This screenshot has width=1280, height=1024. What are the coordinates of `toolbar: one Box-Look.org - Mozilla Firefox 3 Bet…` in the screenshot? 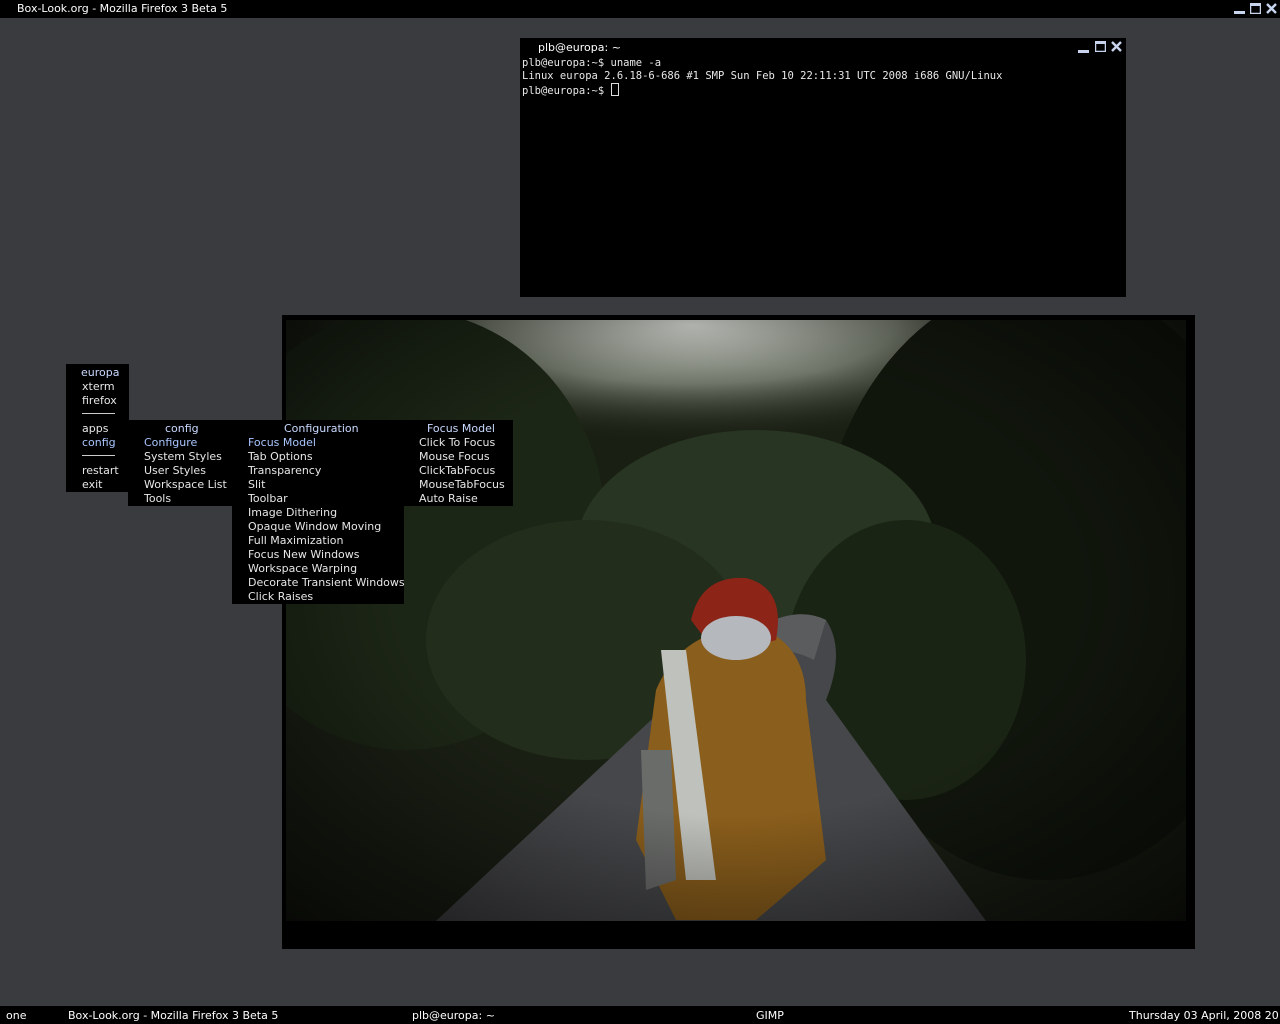 It's located at (640, 1015).